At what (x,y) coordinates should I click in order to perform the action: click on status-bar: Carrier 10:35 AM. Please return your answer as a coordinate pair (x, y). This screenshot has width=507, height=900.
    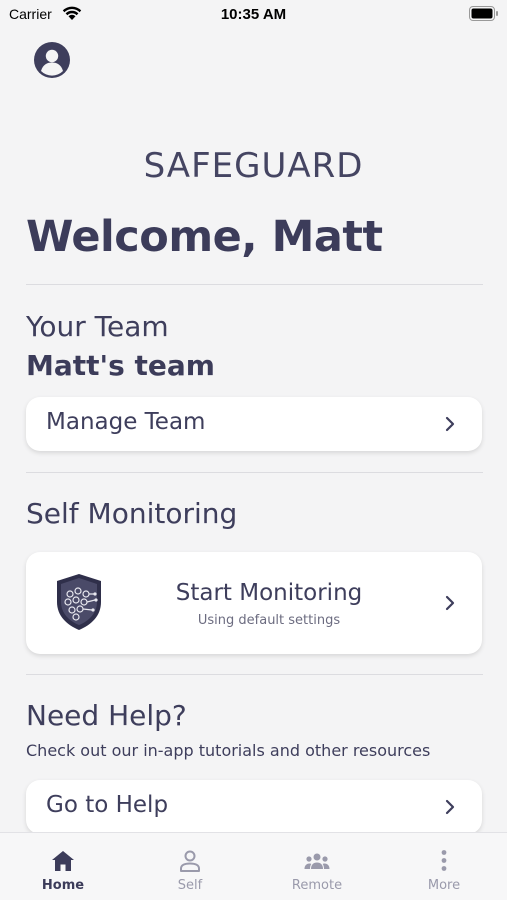
    Looking at the image, I should click on (253, 15).